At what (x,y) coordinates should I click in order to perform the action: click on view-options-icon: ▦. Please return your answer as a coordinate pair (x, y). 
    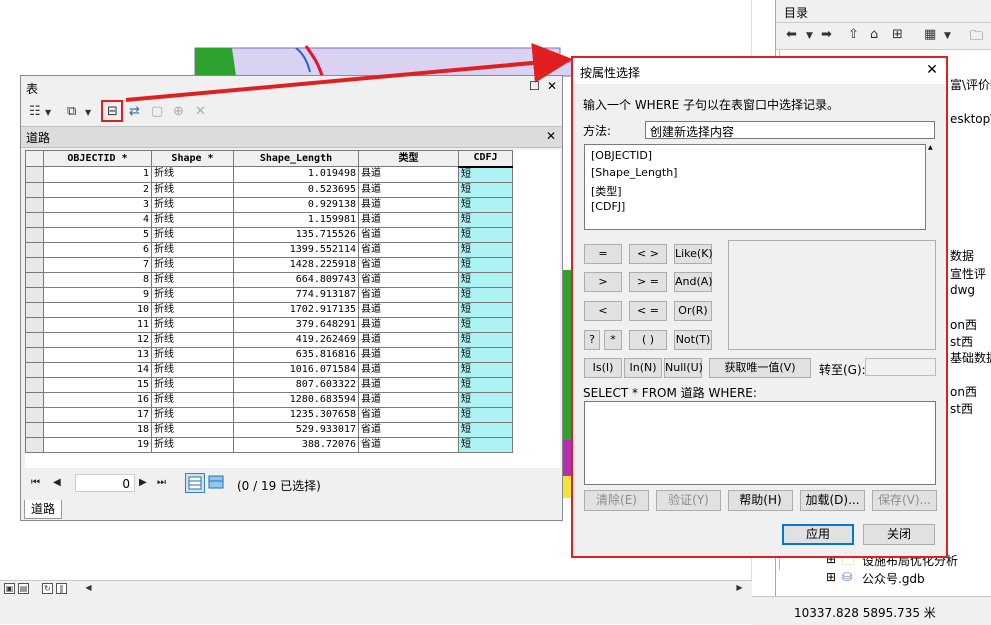
    Looking at the image, I should click on (930, 34).